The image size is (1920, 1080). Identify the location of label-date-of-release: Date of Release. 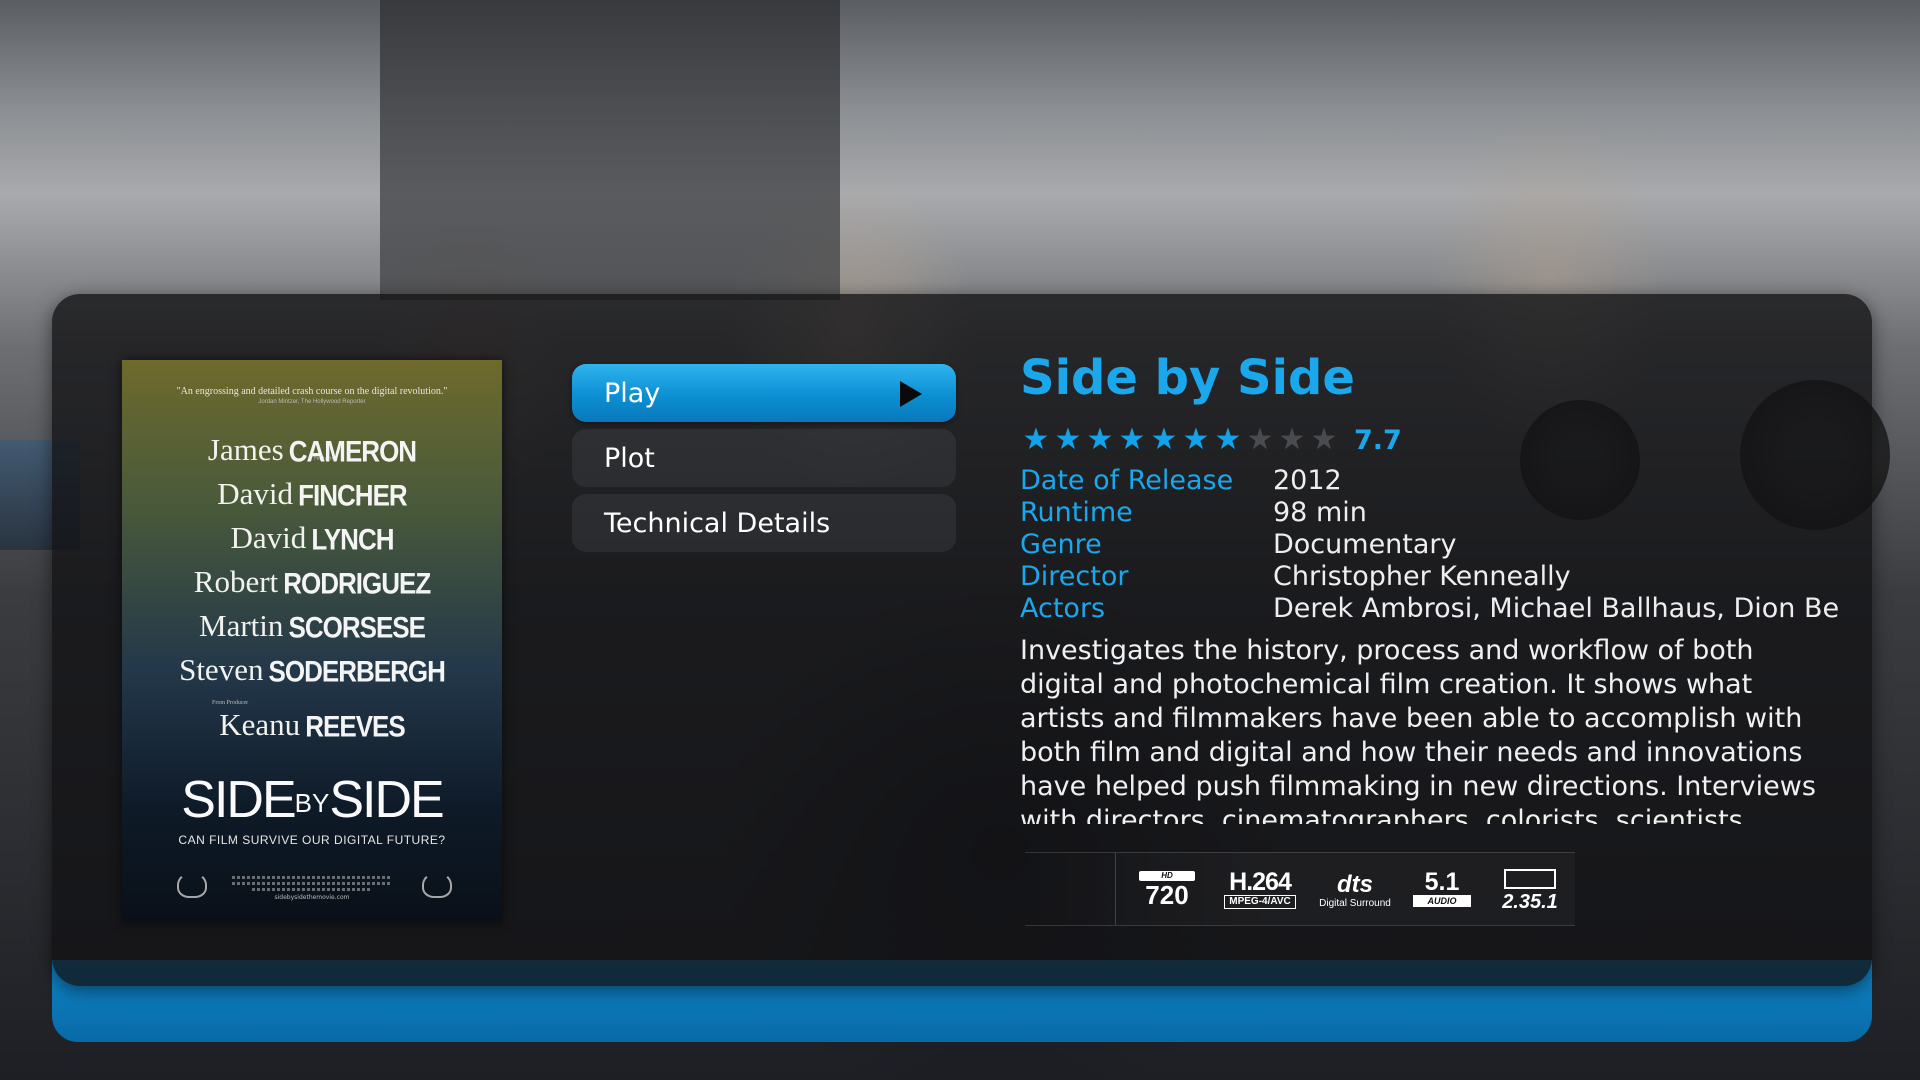
(1127, 480).